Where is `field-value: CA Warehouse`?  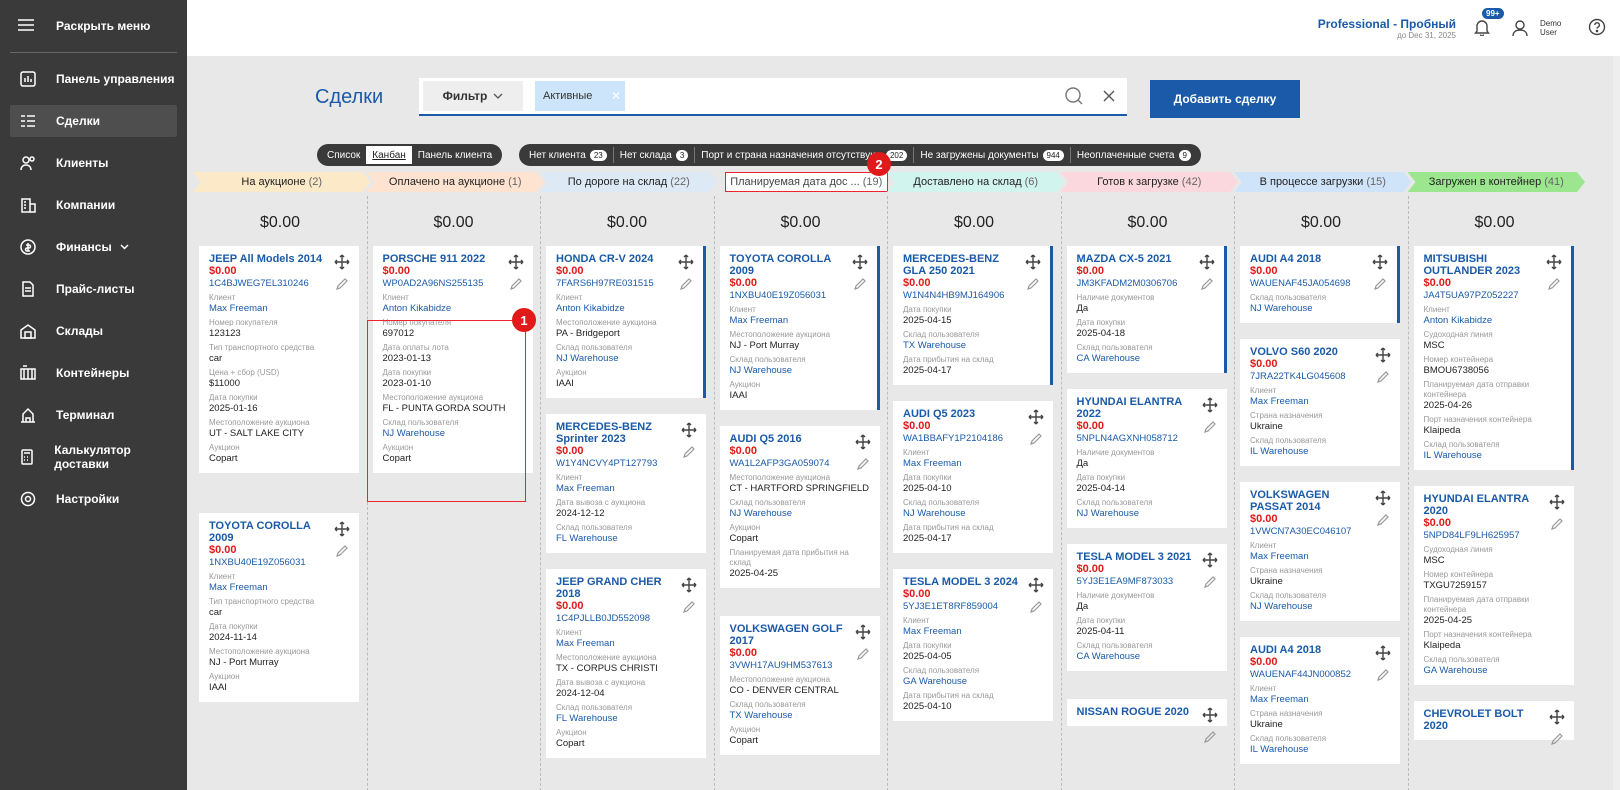 field-value: CA Warehouse is located at coordinates (1148, 657).